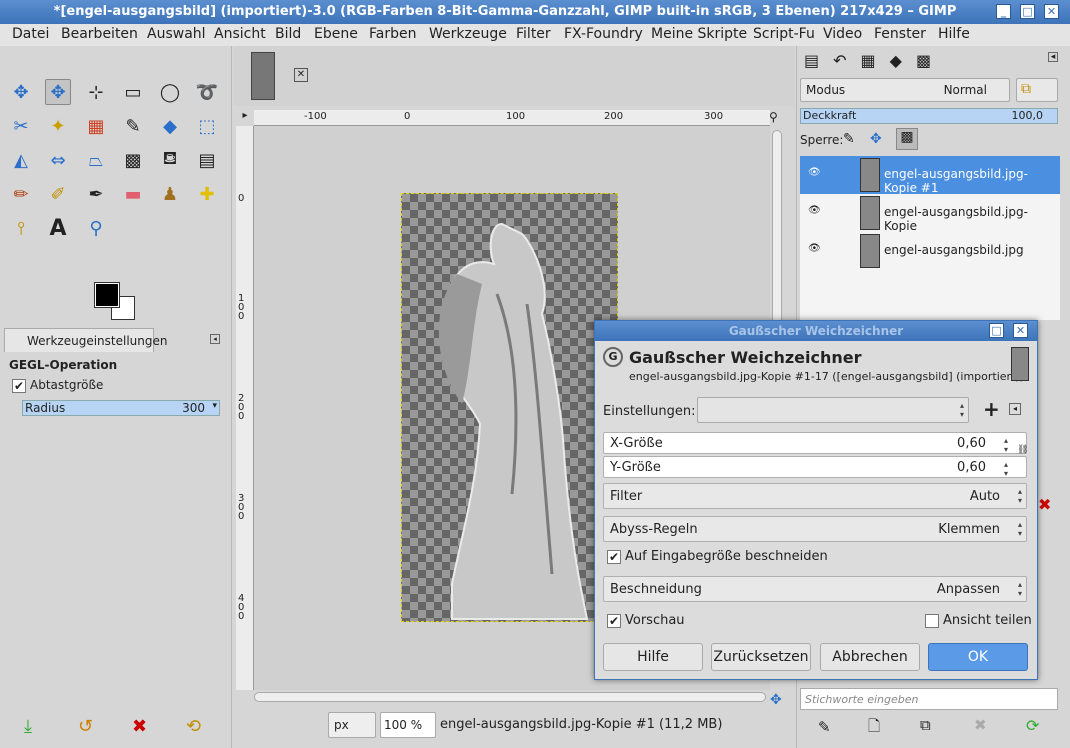 This screenshot has height=748, width=1070. What do you see at coordinates (133, 126) in the screenshot?
I see `foreground-select-icon: ✎` at bounding box center [133, 126].